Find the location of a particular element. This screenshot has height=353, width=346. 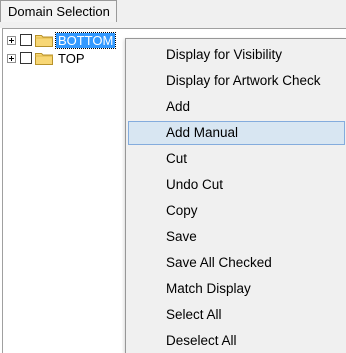

tab-domain-selection: Domain Selection is located at coordinates (58, 11).